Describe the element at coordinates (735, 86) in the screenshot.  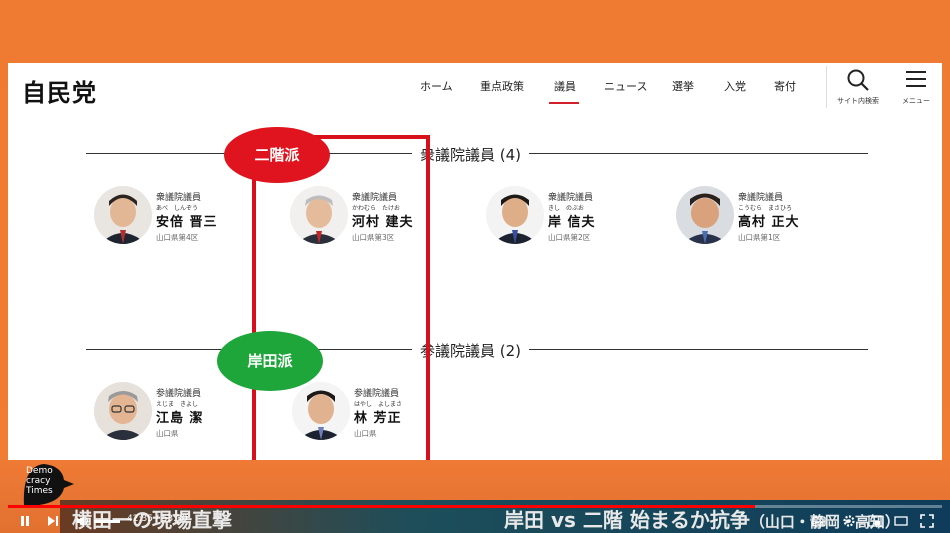
I see `nav-item-join: 入党` at that location.